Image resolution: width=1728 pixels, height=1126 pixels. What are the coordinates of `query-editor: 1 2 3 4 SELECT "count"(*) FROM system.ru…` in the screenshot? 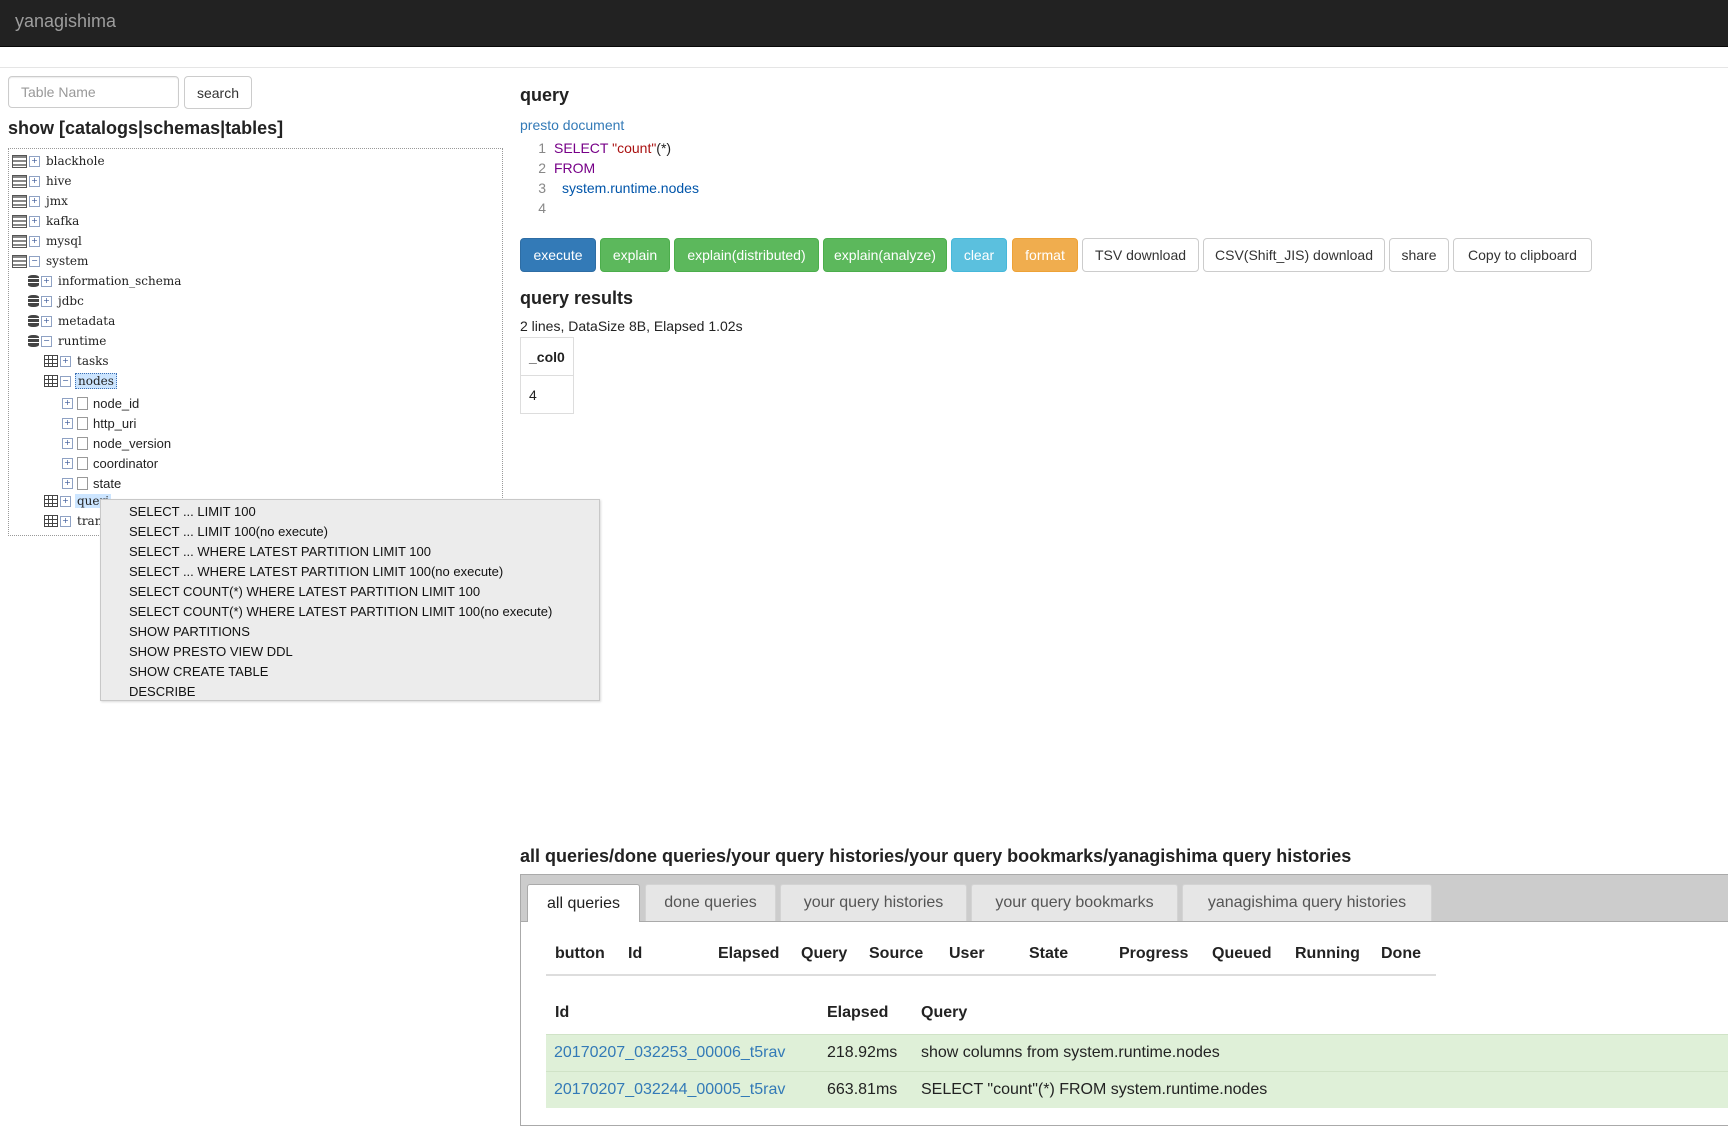 It's located at (870, 179).